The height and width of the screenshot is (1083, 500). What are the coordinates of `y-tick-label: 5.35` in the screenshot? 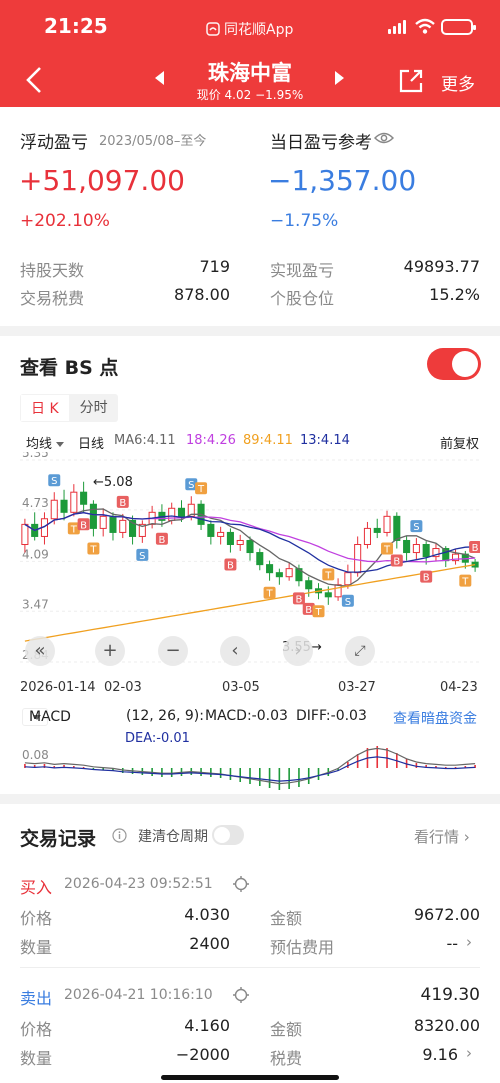 It's located at (35, 456).